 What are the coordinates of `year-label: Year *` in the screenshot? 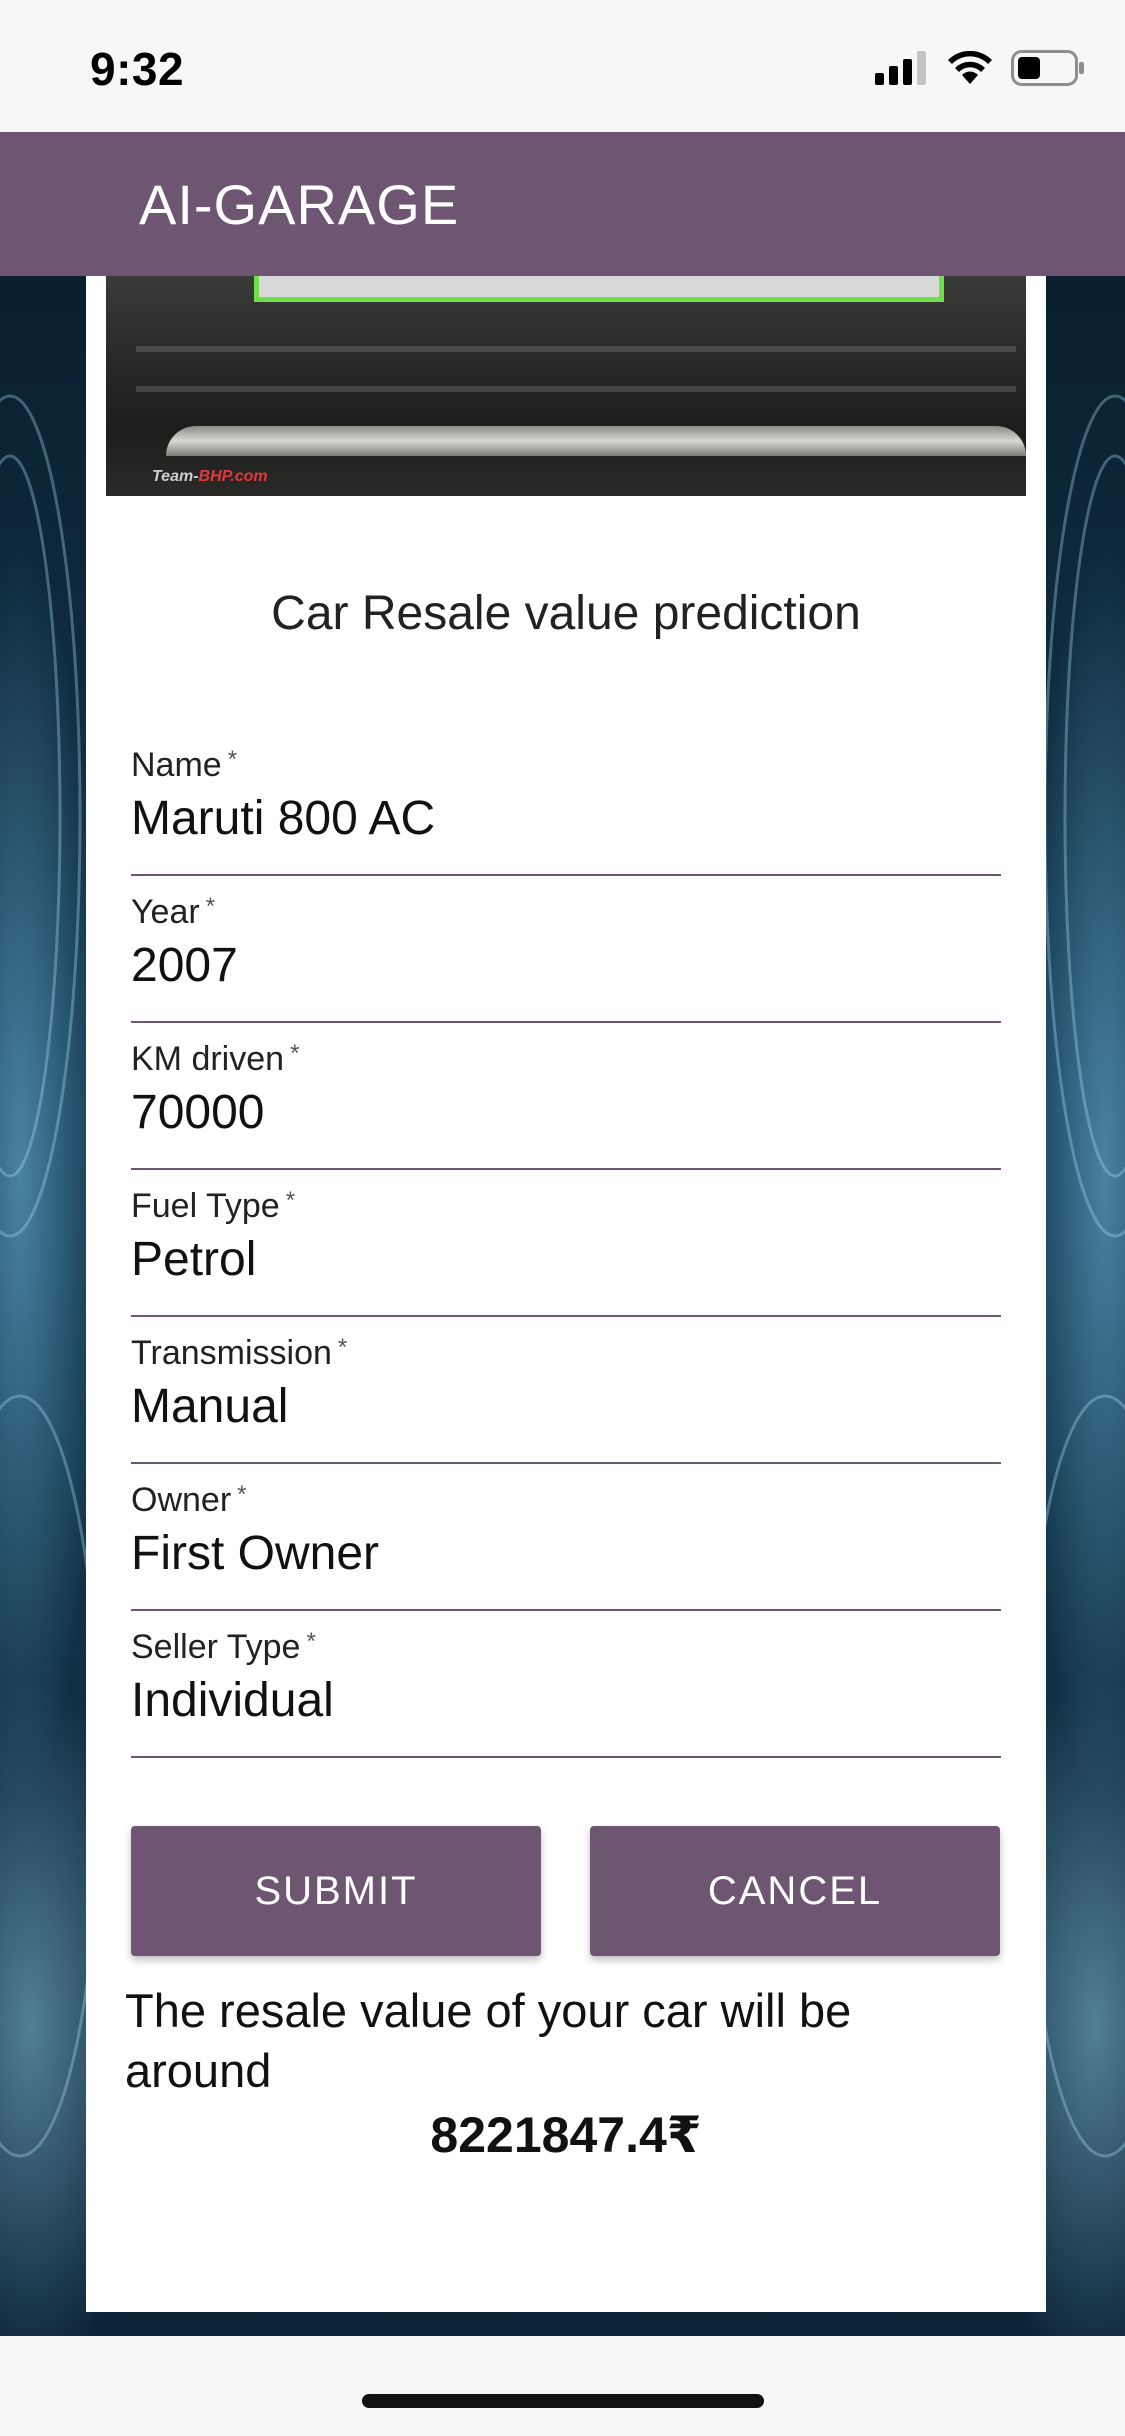 It's located at (173, 912).